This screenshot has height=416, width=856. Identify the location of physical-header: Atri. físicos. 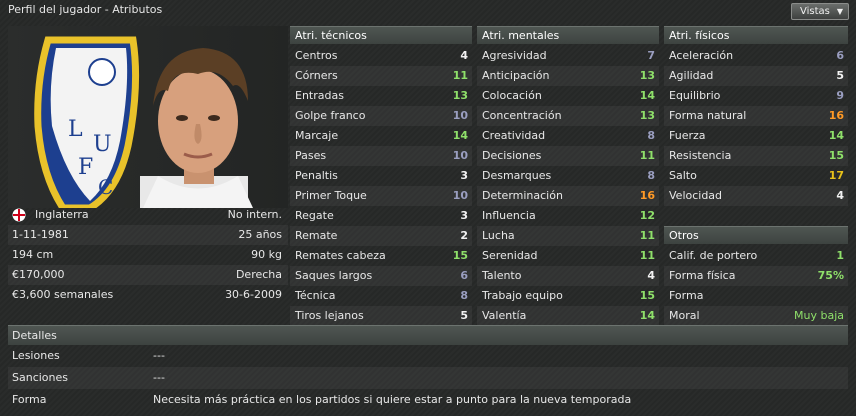
(756, 35).